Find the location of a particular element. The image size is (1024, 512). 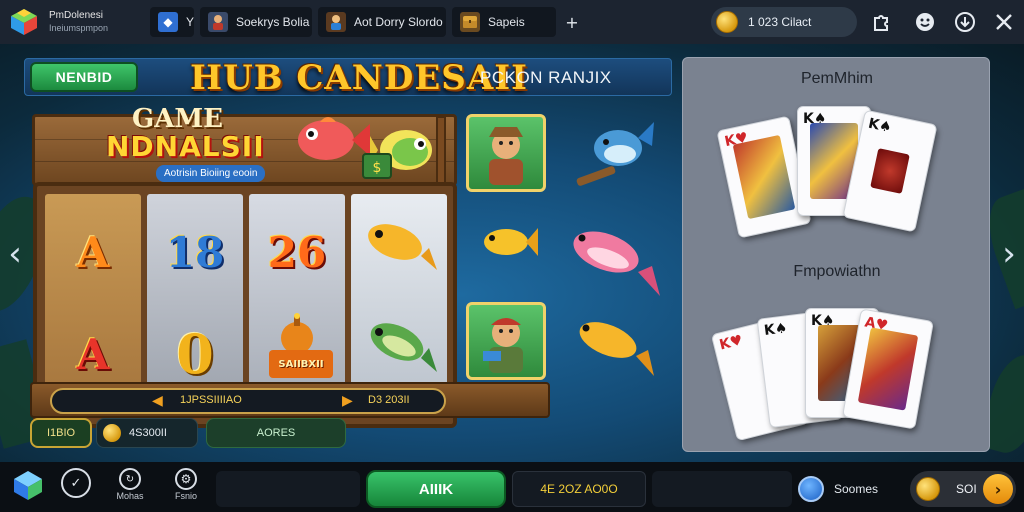

credits-label: 4S300II is located at coordinates (148, 433).